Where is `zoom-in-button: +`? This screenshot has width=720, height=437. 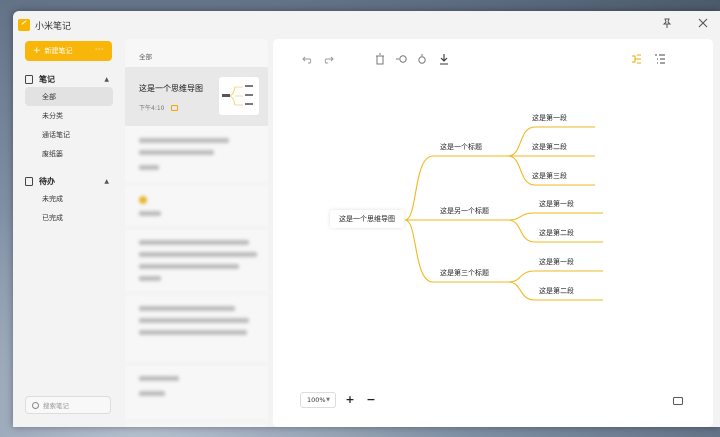
zoom-in-button: + is located at coordinates (350, 400).